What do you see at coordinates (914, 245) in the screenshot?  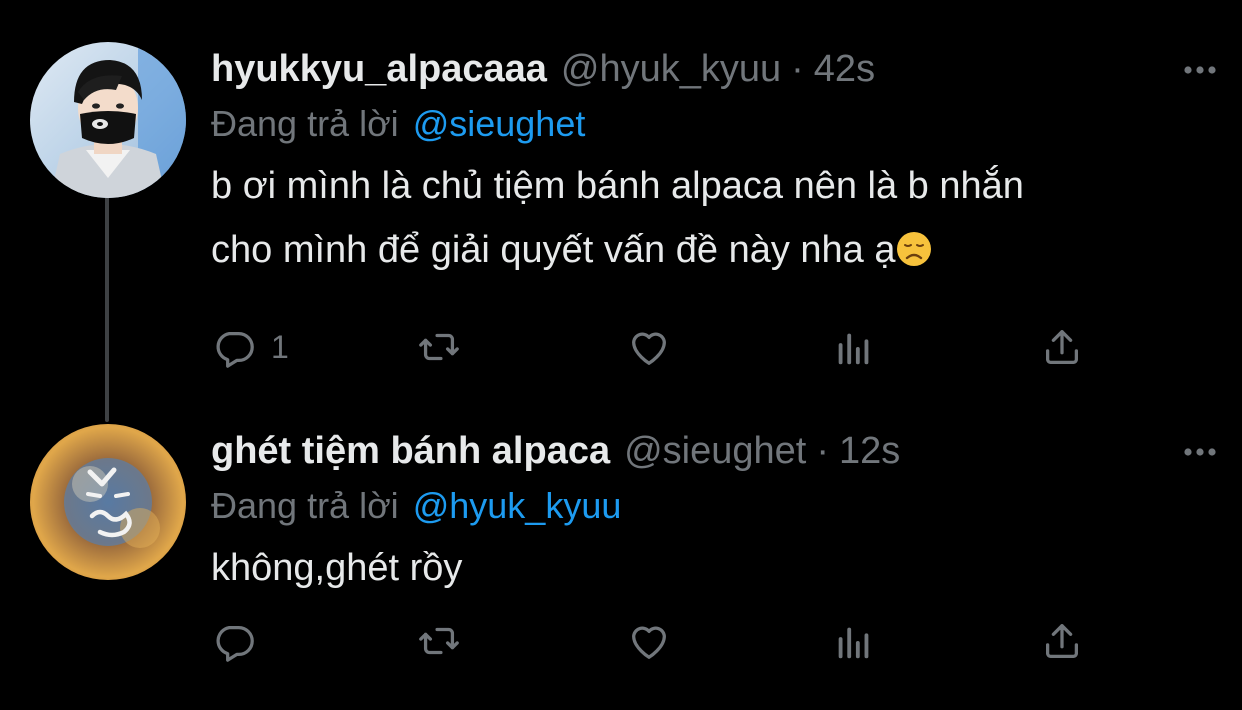 I see `disappointed-face-emoji` at bounding box center [914, 245].